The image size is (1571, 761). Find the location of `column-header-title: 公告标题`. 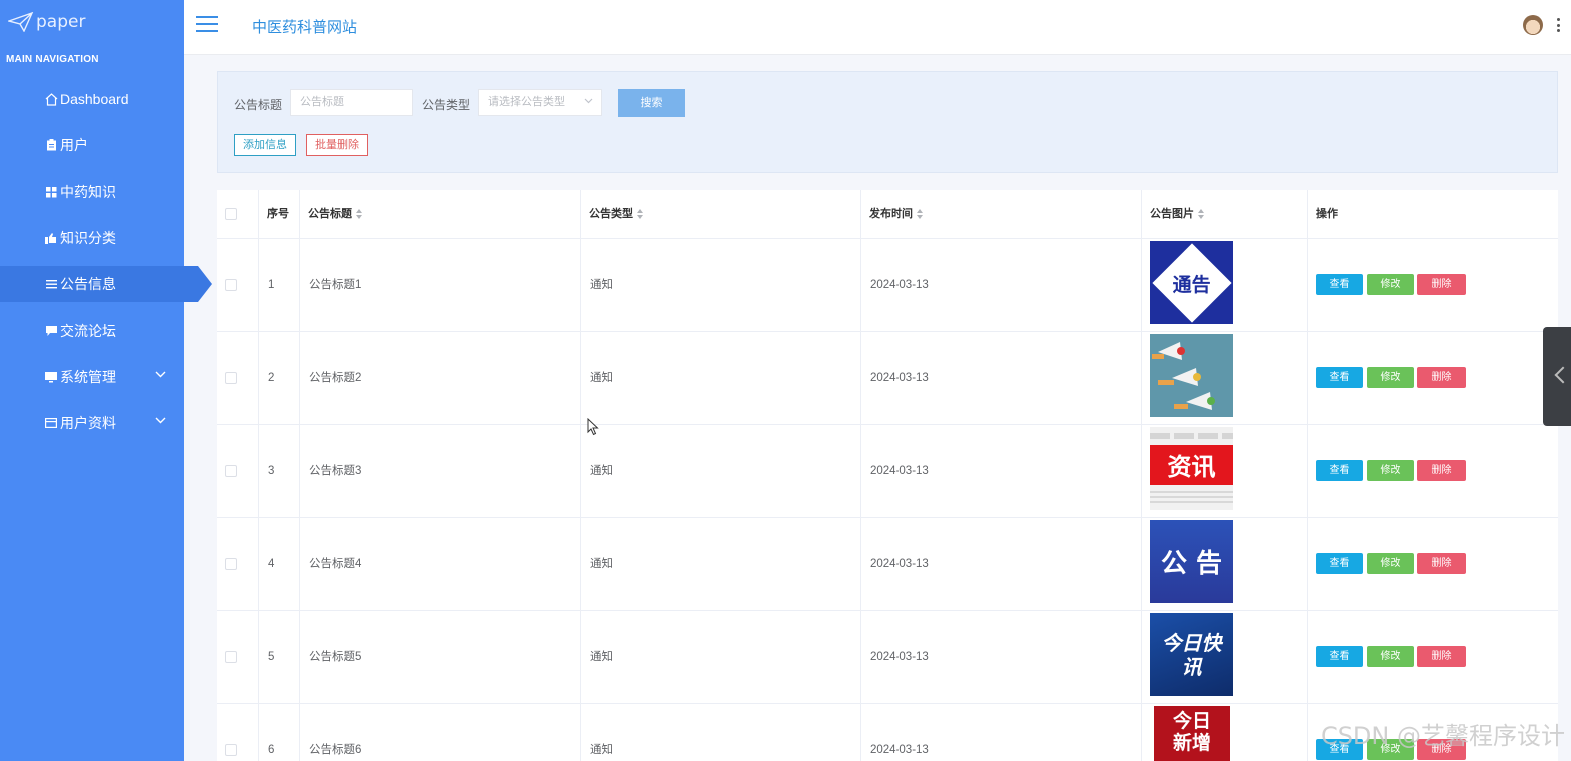

column-header-title: 公告标题 is located at coordinates (440, 214).